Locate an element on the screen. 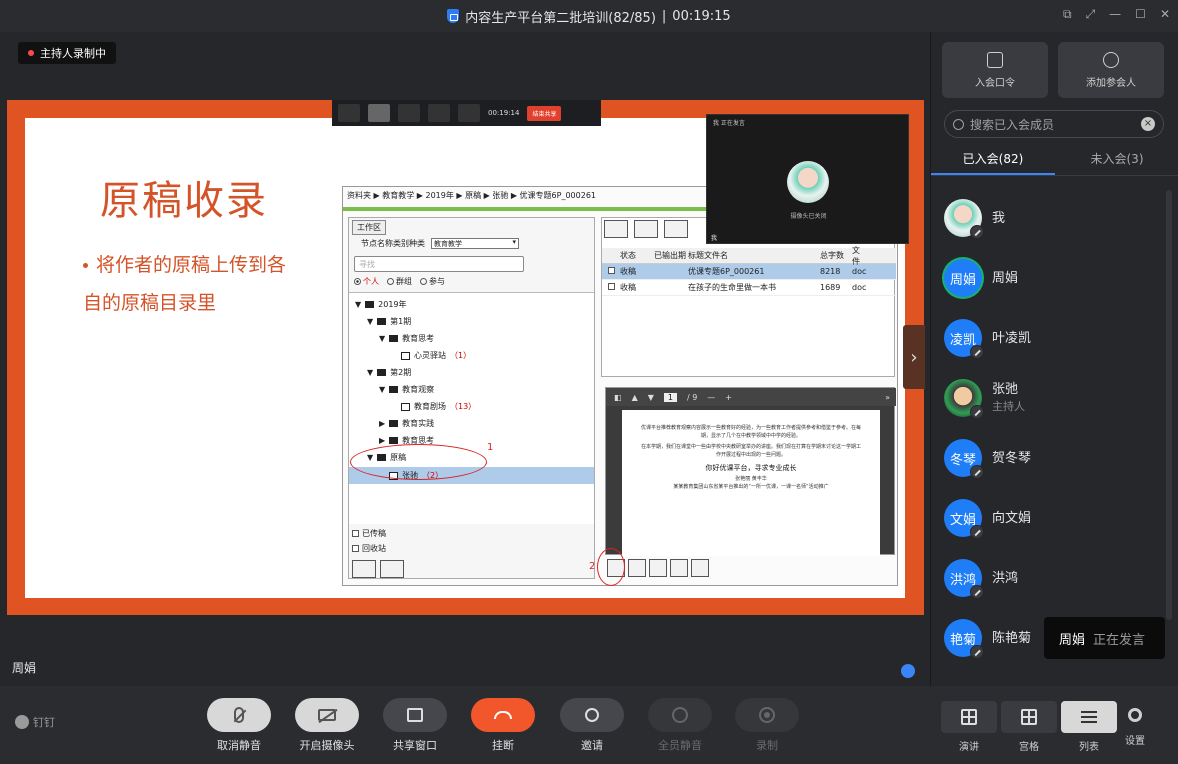 The image size is (1178, 764). member-item: 文娟 向文娟 is located at coordinates (1054, 518).